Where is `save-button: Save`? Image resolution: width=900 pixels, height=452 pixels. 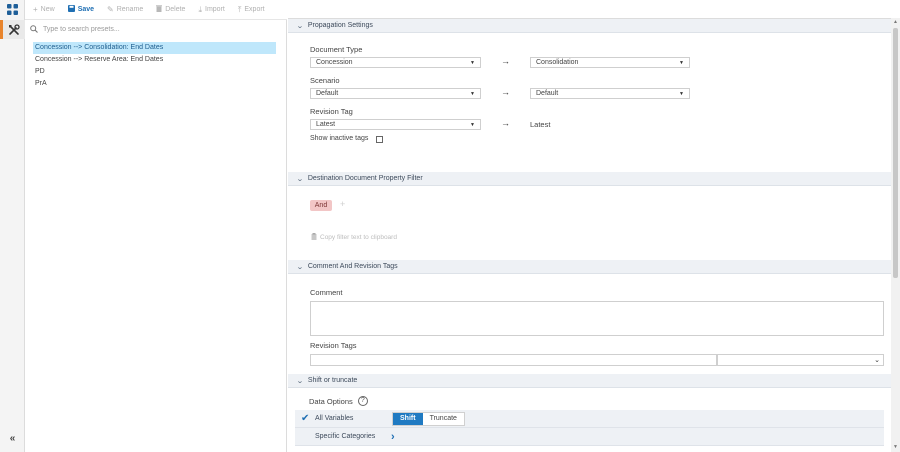 save-button: Save is located at coordinates (80, 9).